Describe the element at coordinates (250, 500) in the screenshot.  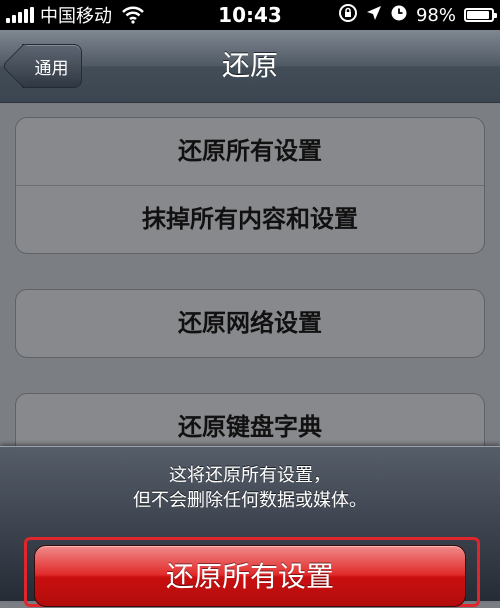
I see `message-line-2: 但不会删除任何数据或媒体。` at that location.